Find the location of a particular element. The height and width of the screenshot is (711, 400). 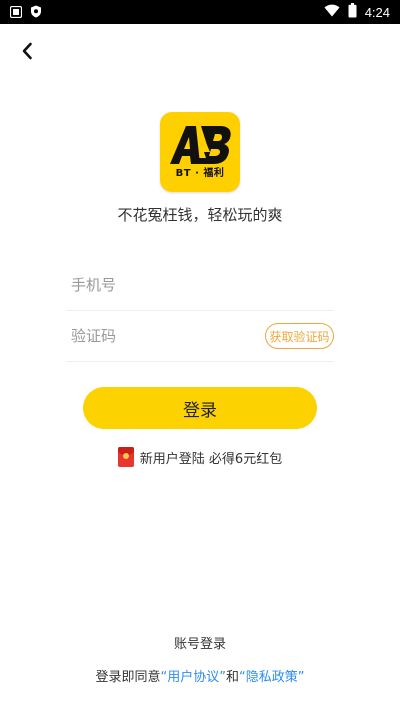

back-button is located at coordinates (27, 53).